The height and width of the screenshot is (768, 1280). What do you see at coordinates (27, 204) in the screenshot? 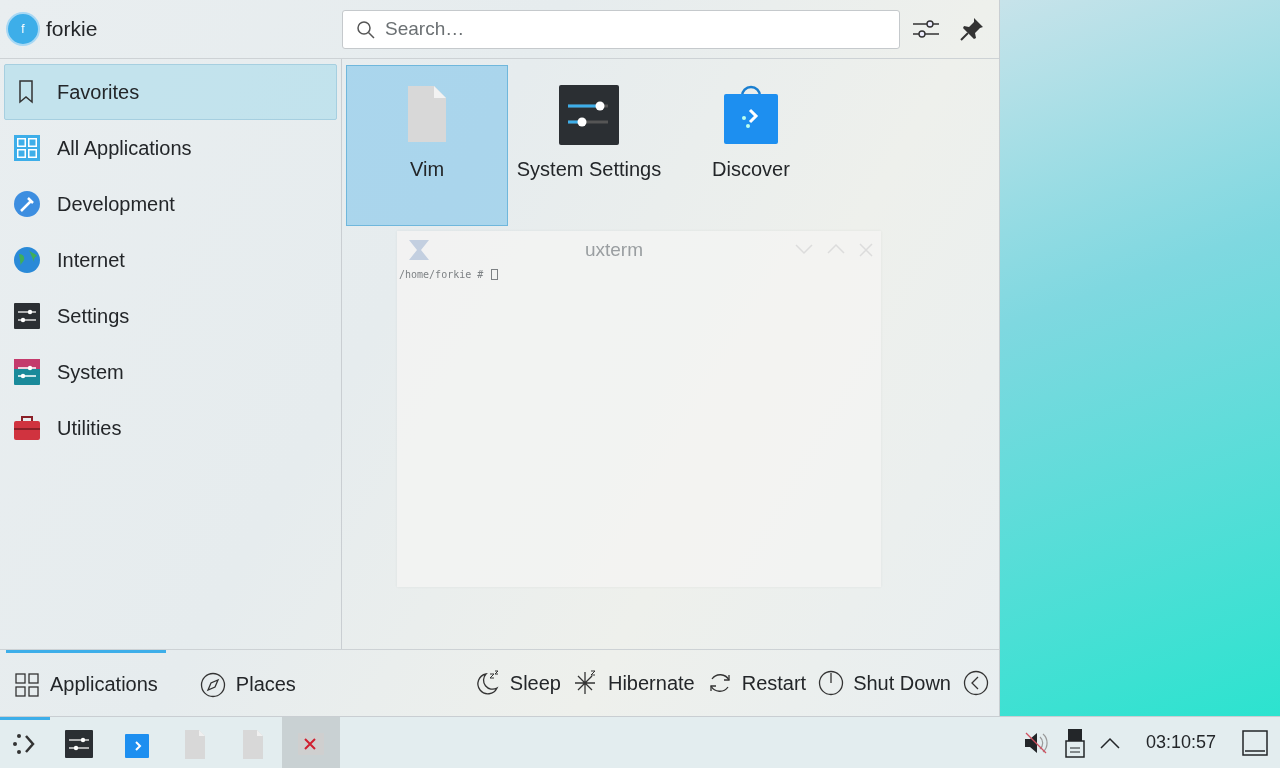
I see `development-icon` at bounding box center [27, 204].